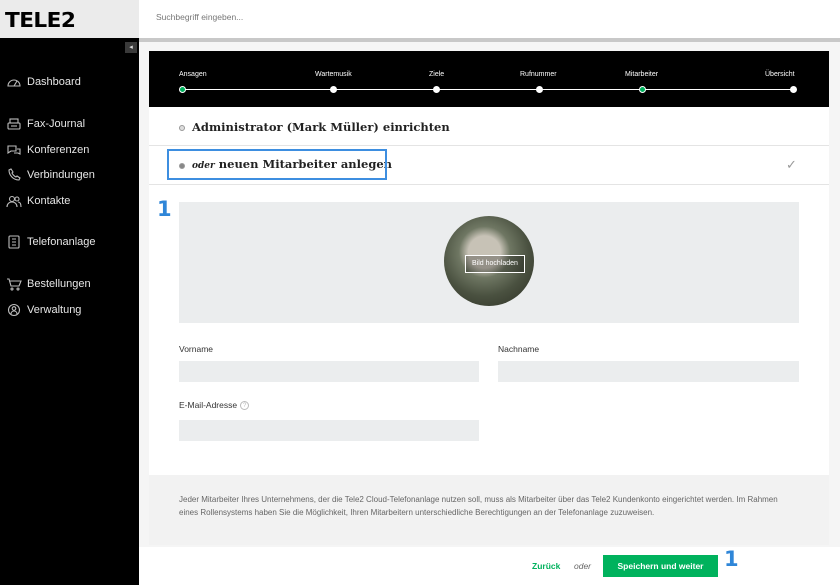  What do you see at coordinates (436, 74) in the screenshot?
I see `step-ziele-label: Ziele` at bounding box center [436, 74].